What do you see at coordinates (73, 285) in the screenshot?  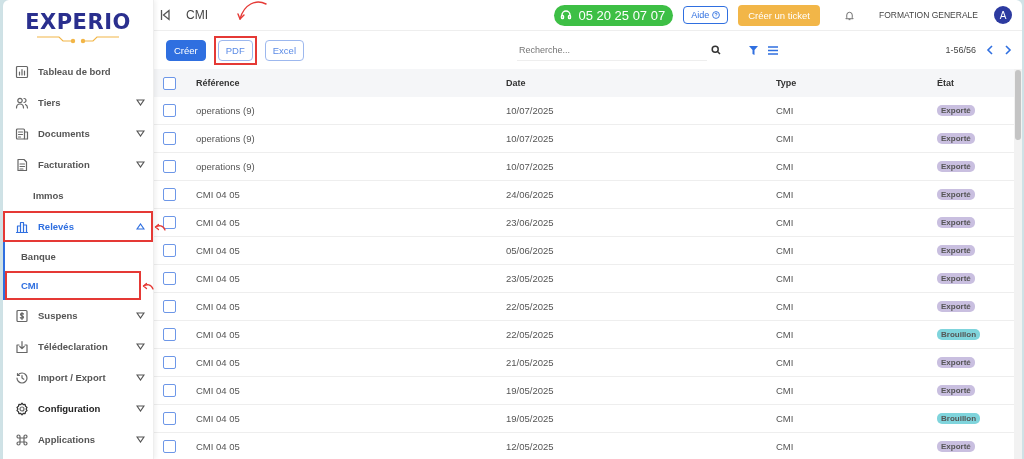 I see `sidebar-subitem: CMI` at bounding box center [73, 285].